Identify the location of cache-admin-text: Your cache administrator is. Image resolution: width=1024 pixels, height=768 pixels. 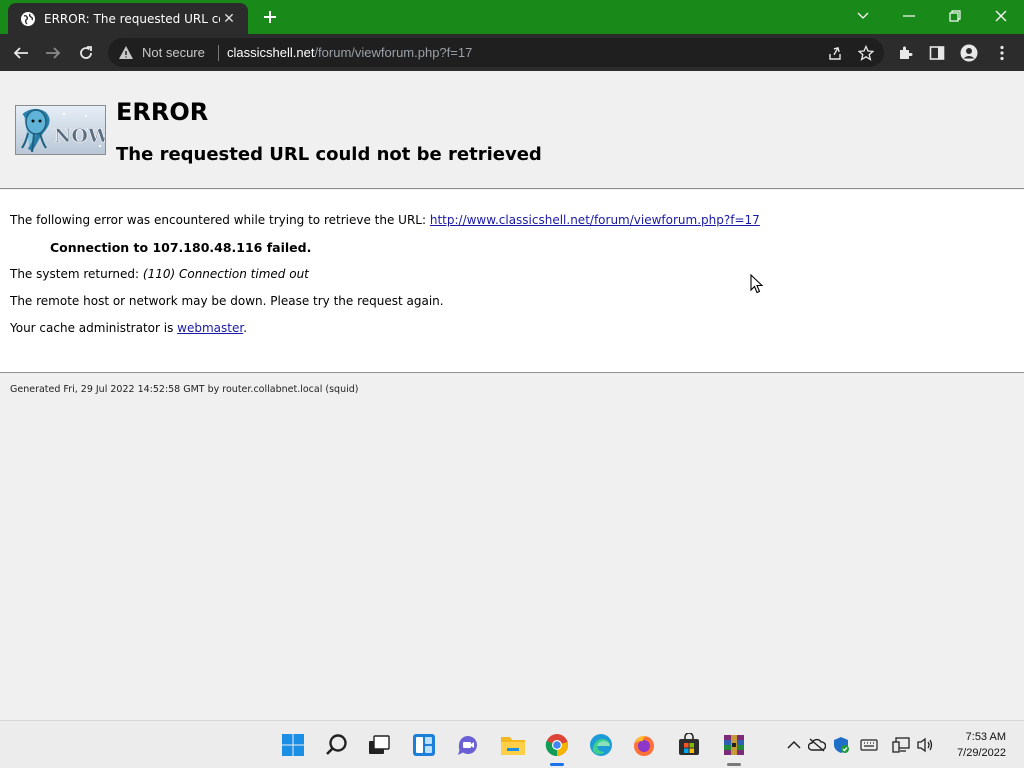
(94, 328).